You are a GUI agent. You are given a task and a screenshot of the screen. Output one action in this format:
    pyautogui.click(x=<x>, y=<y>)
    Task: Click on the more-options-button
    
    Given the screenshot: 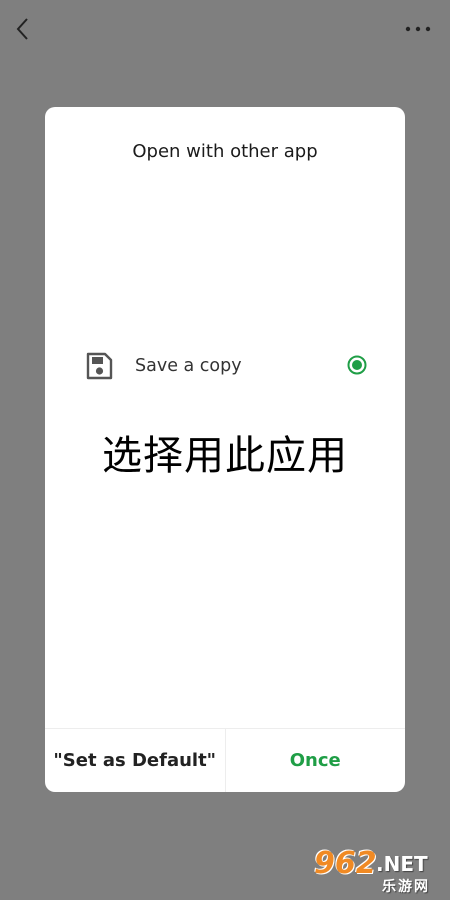 What is the action you would take?
    pyautogui.click(x=418, y=29)
    